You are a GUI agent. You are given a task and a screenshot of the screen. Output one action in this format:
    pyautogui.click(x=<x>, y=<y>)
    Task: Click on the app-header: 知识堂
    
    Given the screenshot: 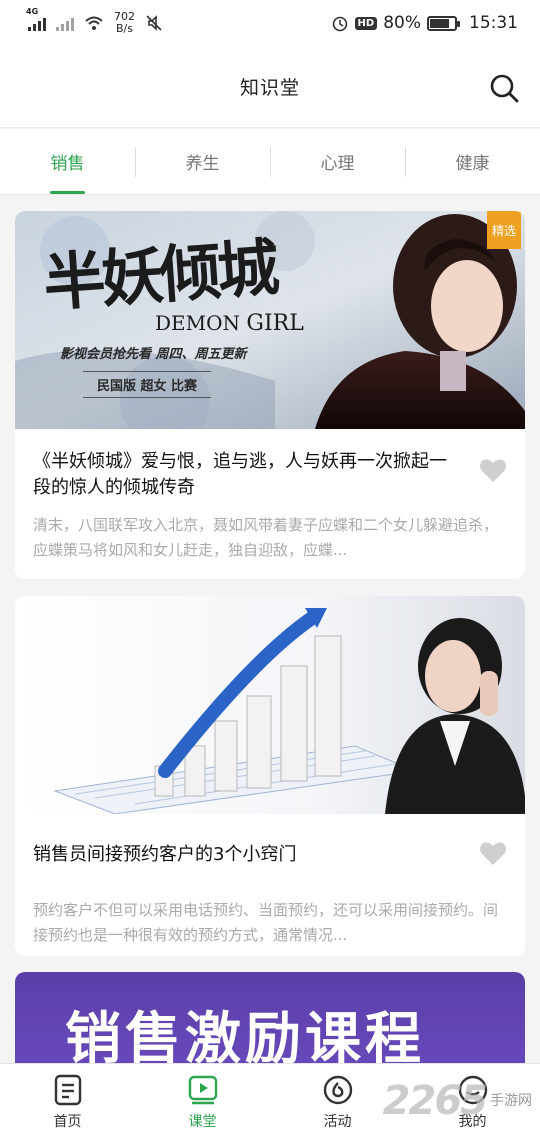 What is the action you would take?
    pyautogui.click(x=270, y=87)
    